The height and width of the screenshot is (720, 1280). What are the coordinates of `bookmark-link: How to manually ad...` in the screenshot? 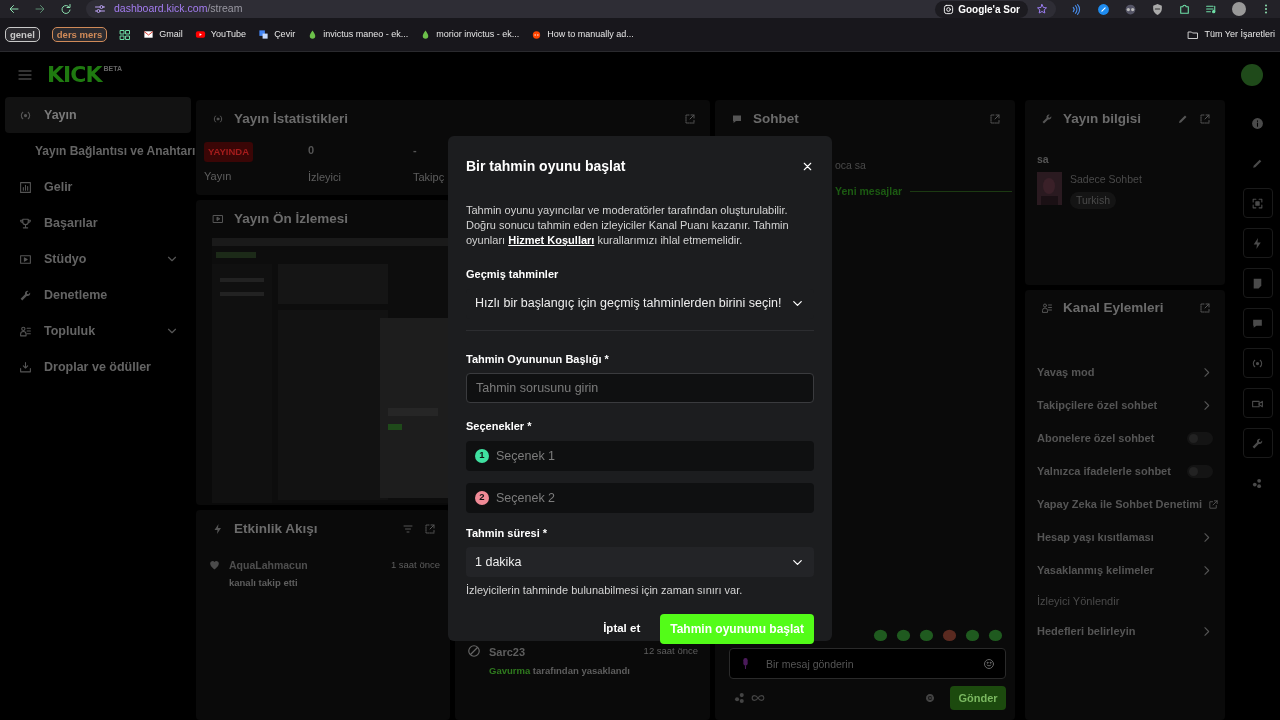 It's located at (582, 34).